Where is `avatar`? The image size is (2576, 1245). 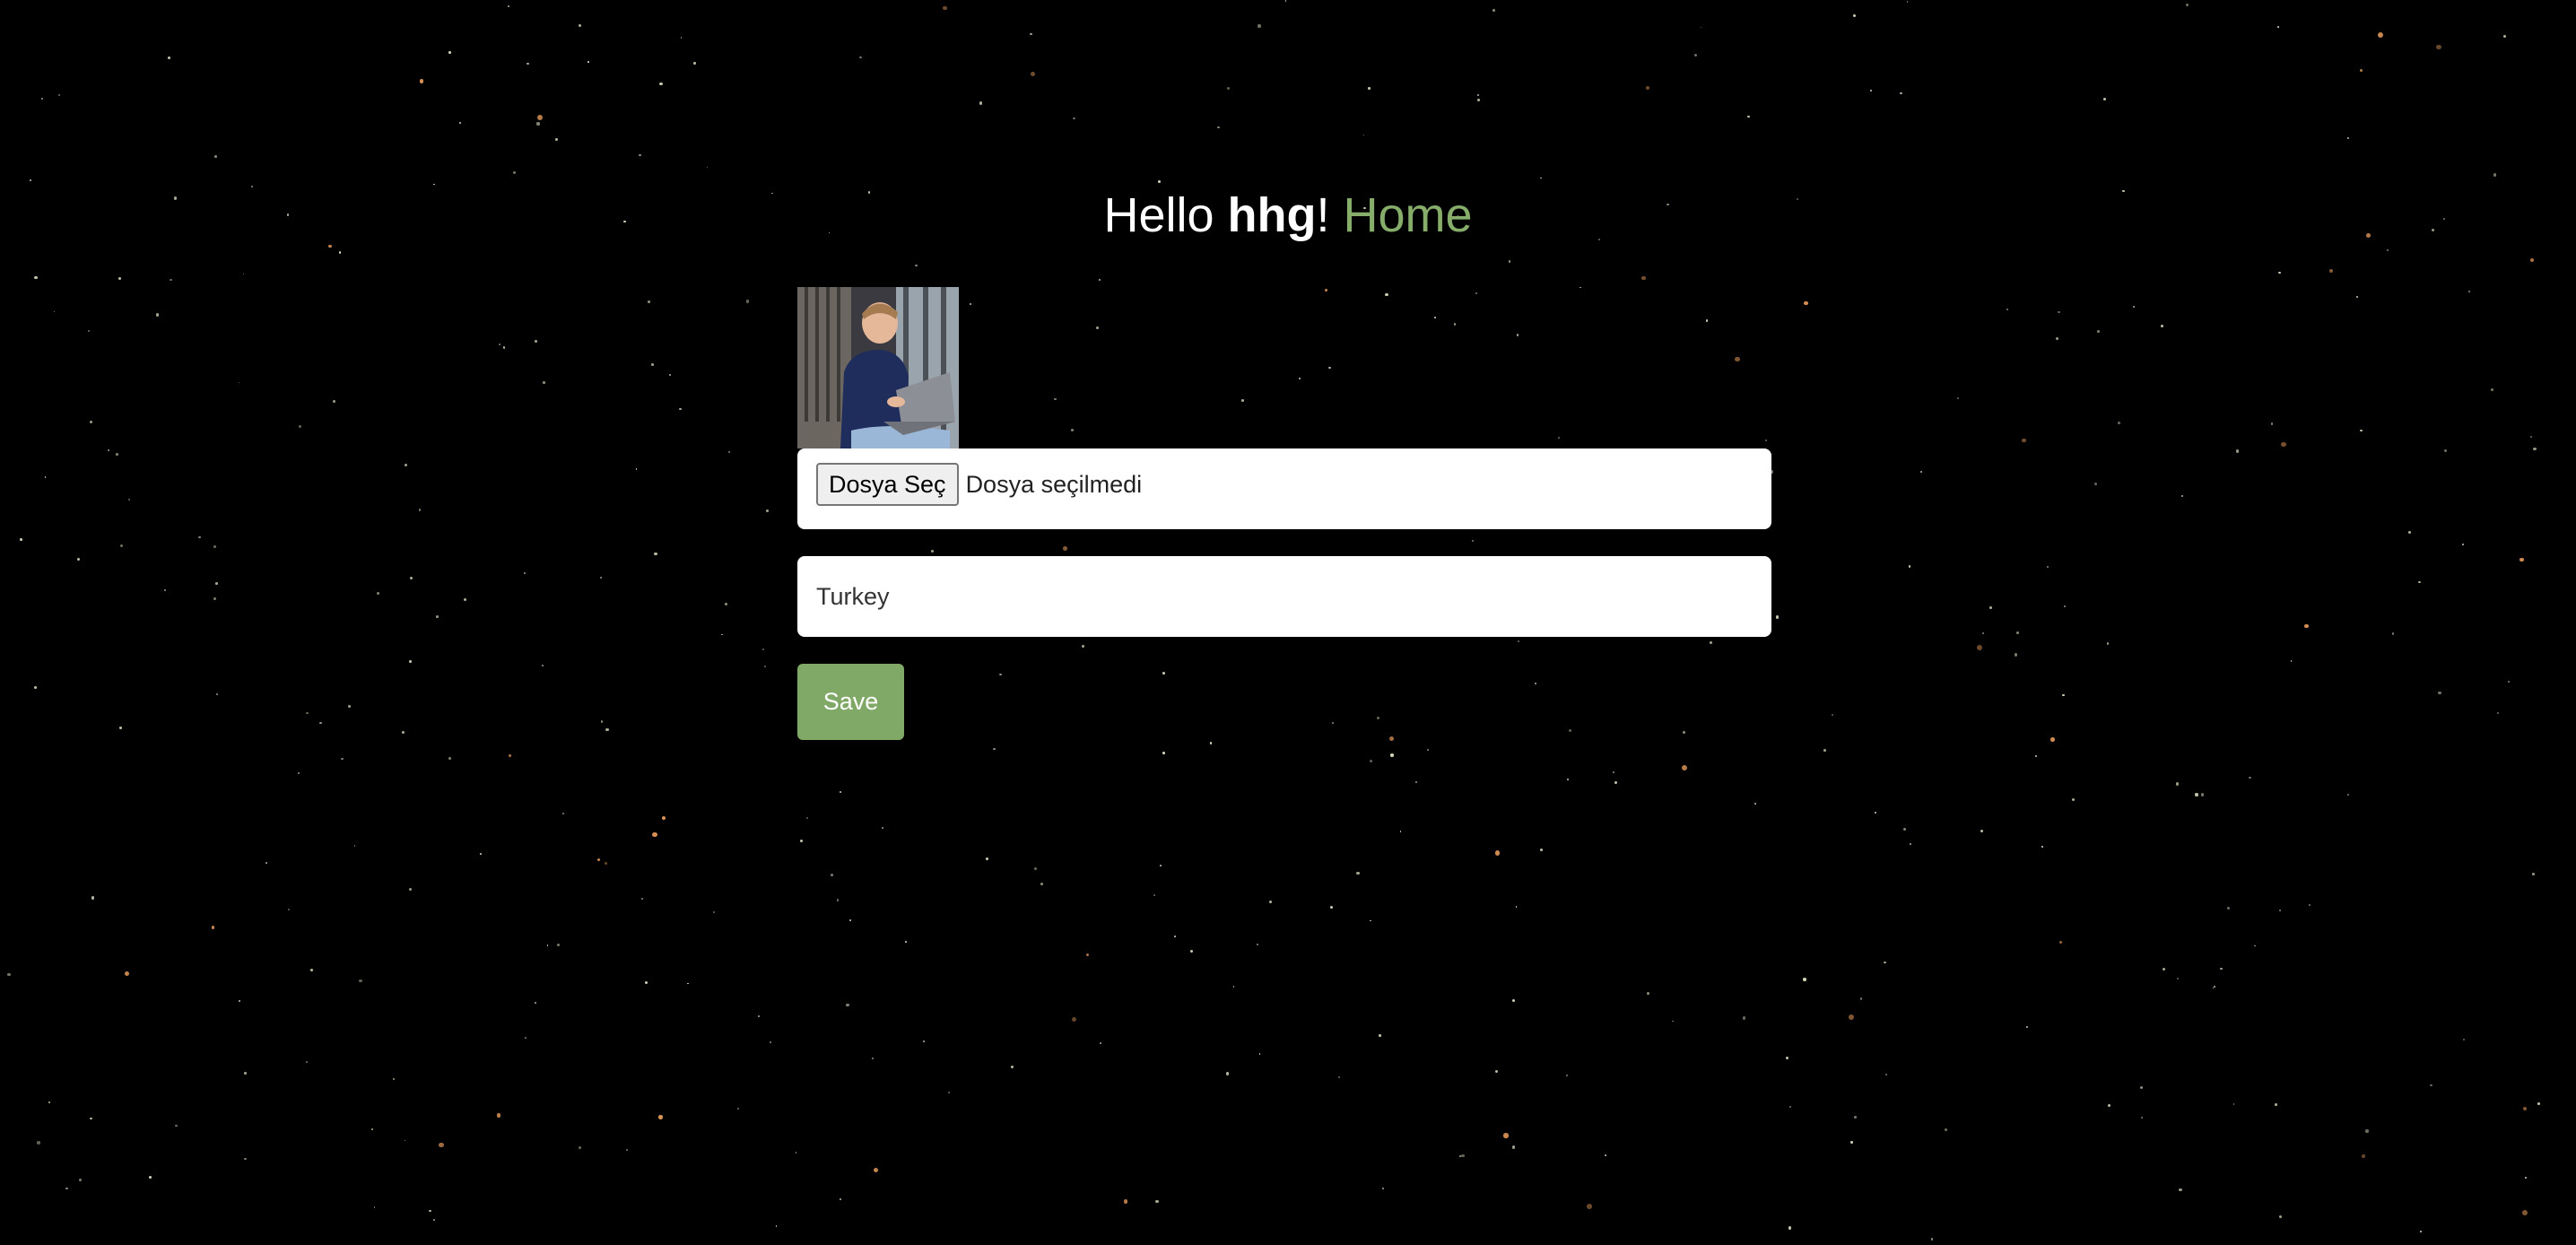
avatar is located at coordinates (878, 367).